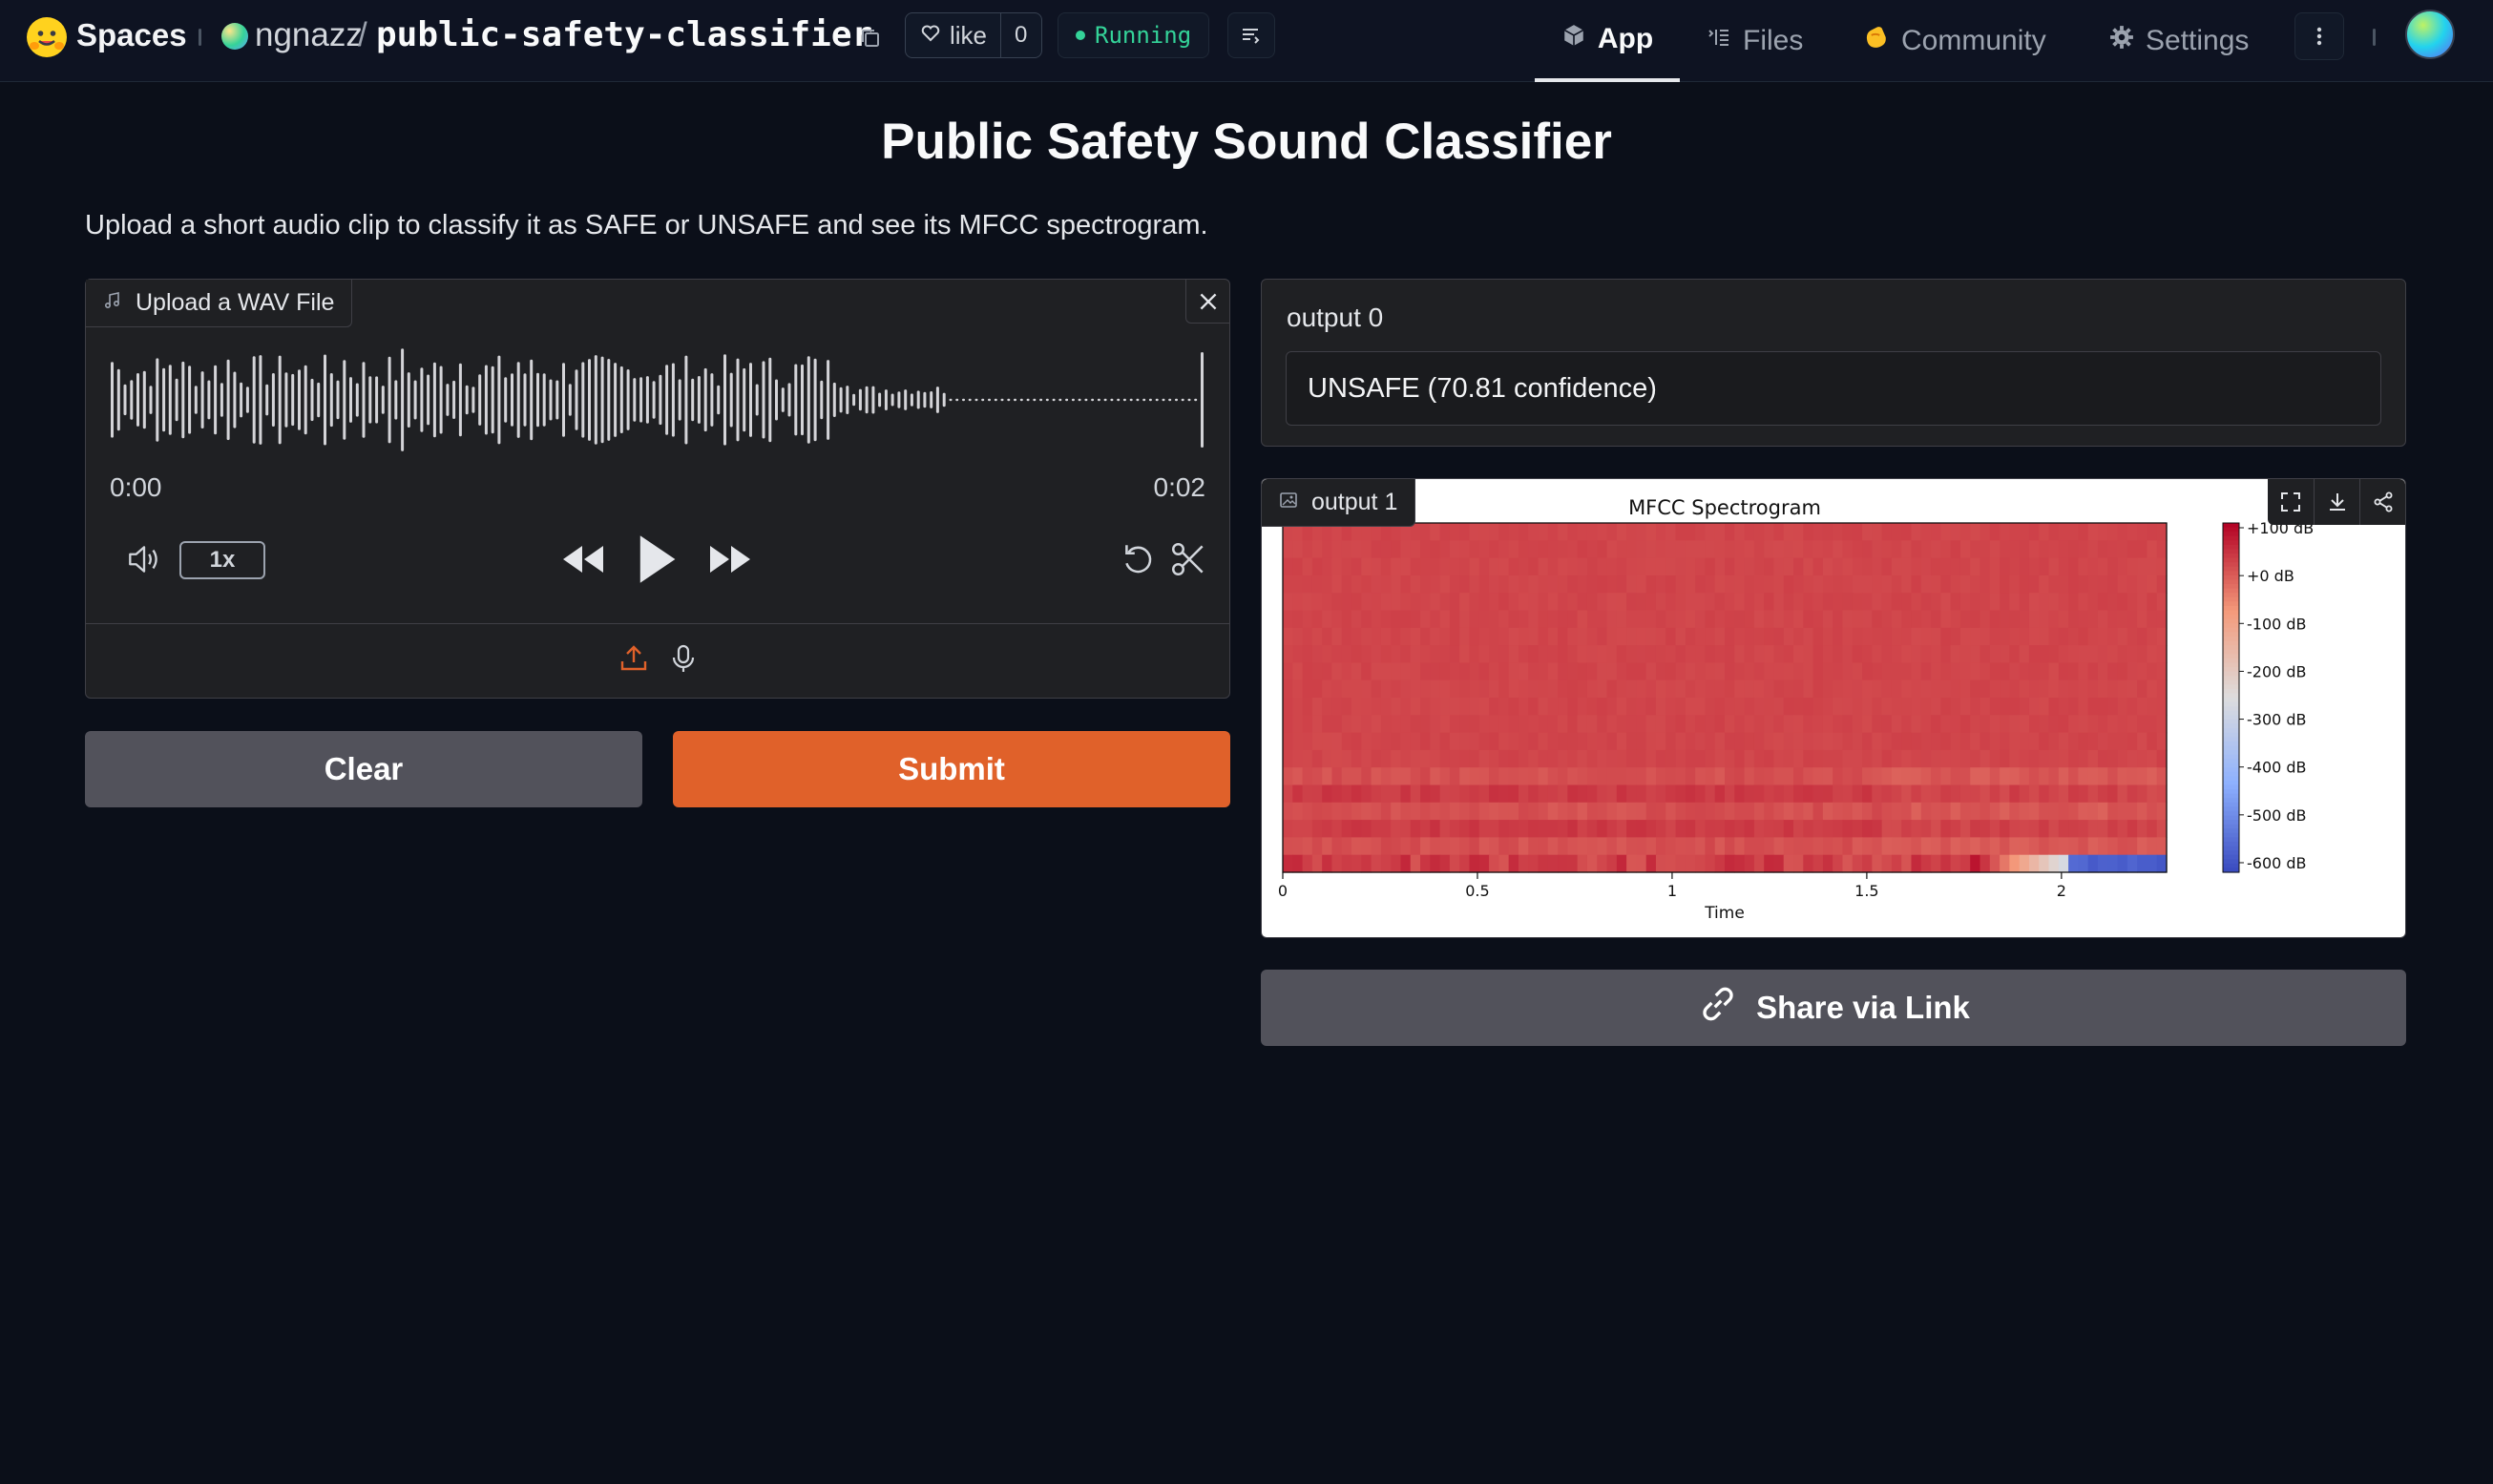  I want to click on reset-icon, so click(1139, 559).